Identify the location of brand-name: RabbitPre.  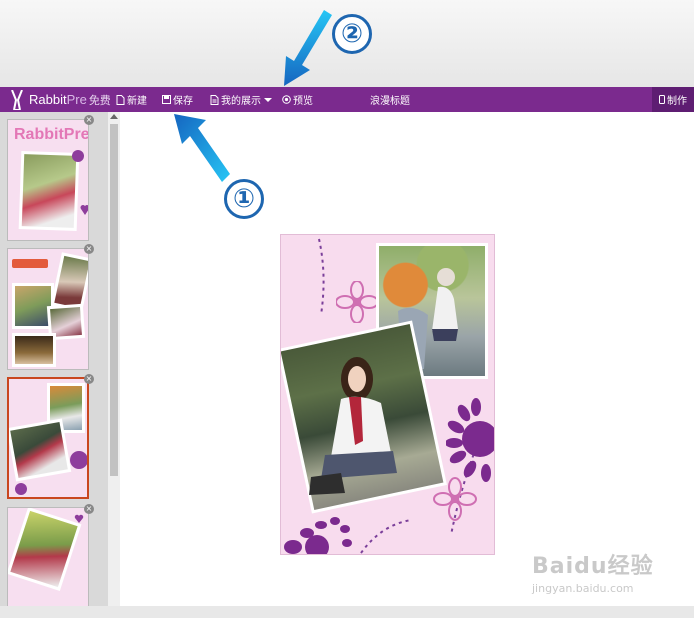
(58, 99).